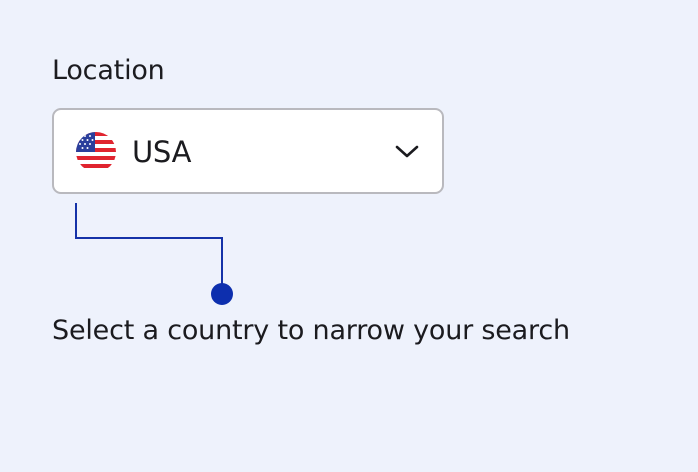  Describe the element at coordinates (96, 152) in the screenshot. I see `us-flag-icon` at that location.